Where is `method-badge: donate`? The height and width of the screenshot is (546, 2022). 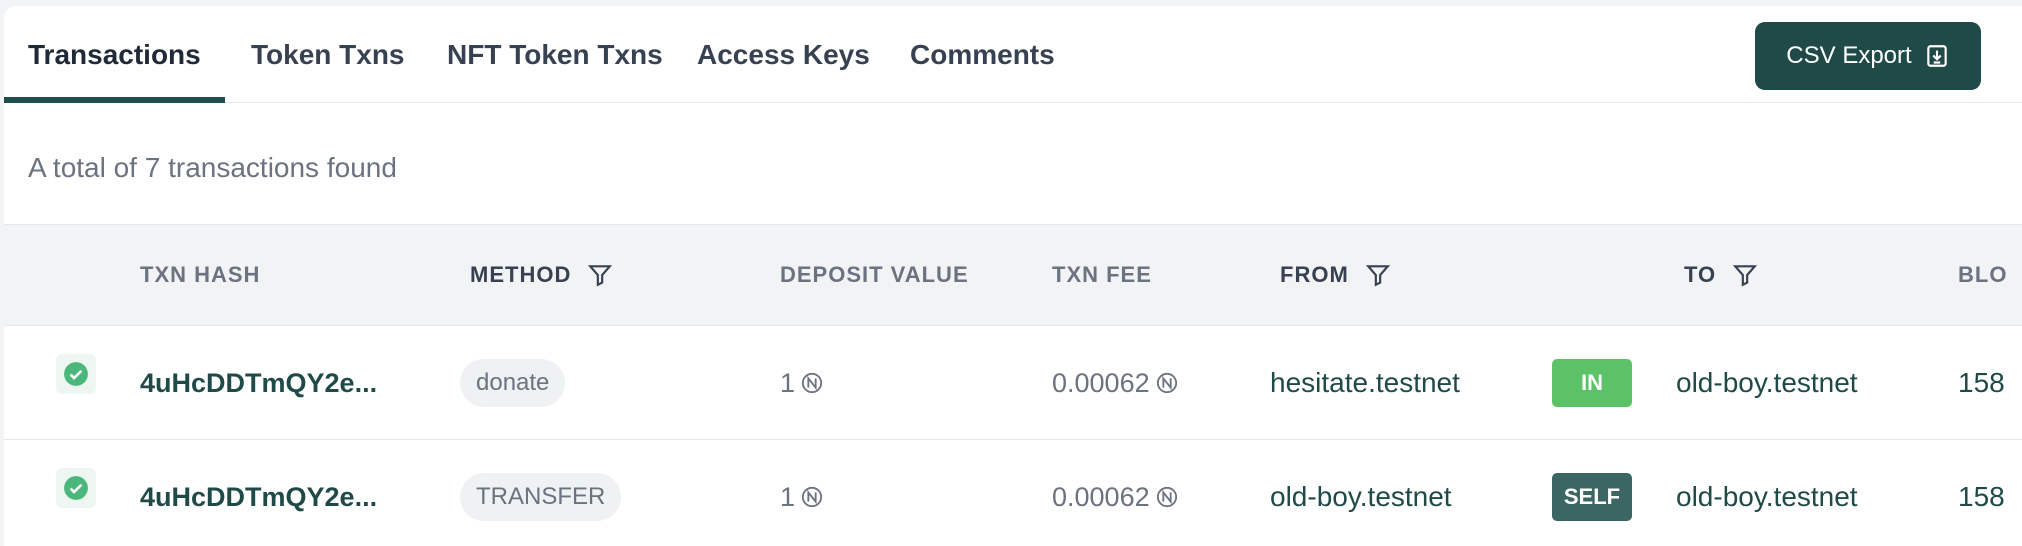
method-badge: donate is located at coordinates (513, 383).